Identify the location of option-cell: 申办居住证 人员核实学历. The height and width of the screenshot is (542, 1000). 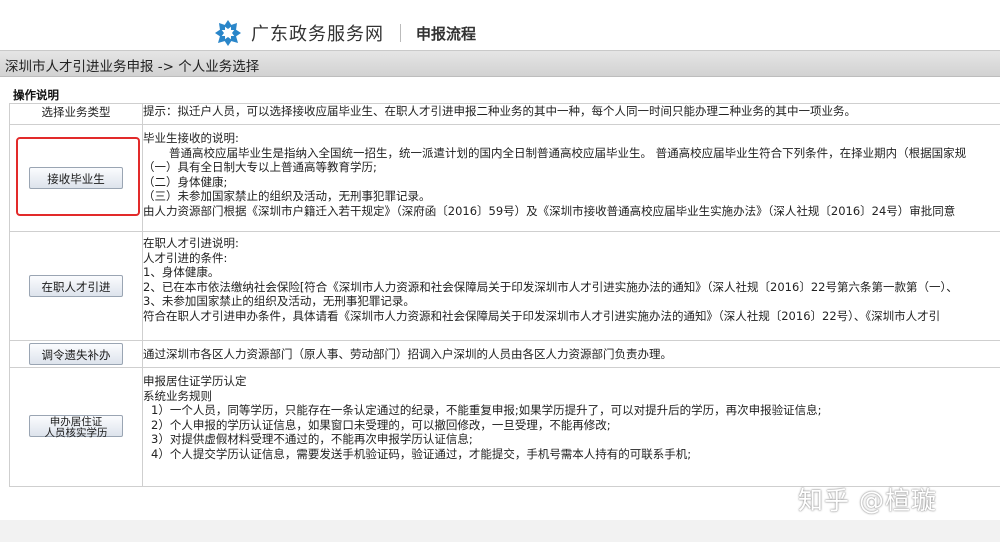
(76, 427).